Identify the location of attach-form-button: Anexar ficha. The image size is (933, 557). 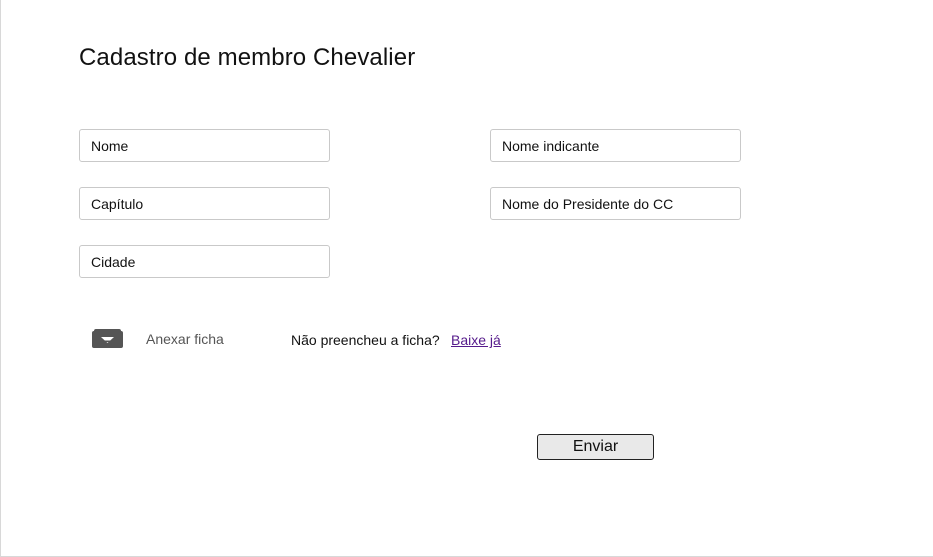
(157, 338).